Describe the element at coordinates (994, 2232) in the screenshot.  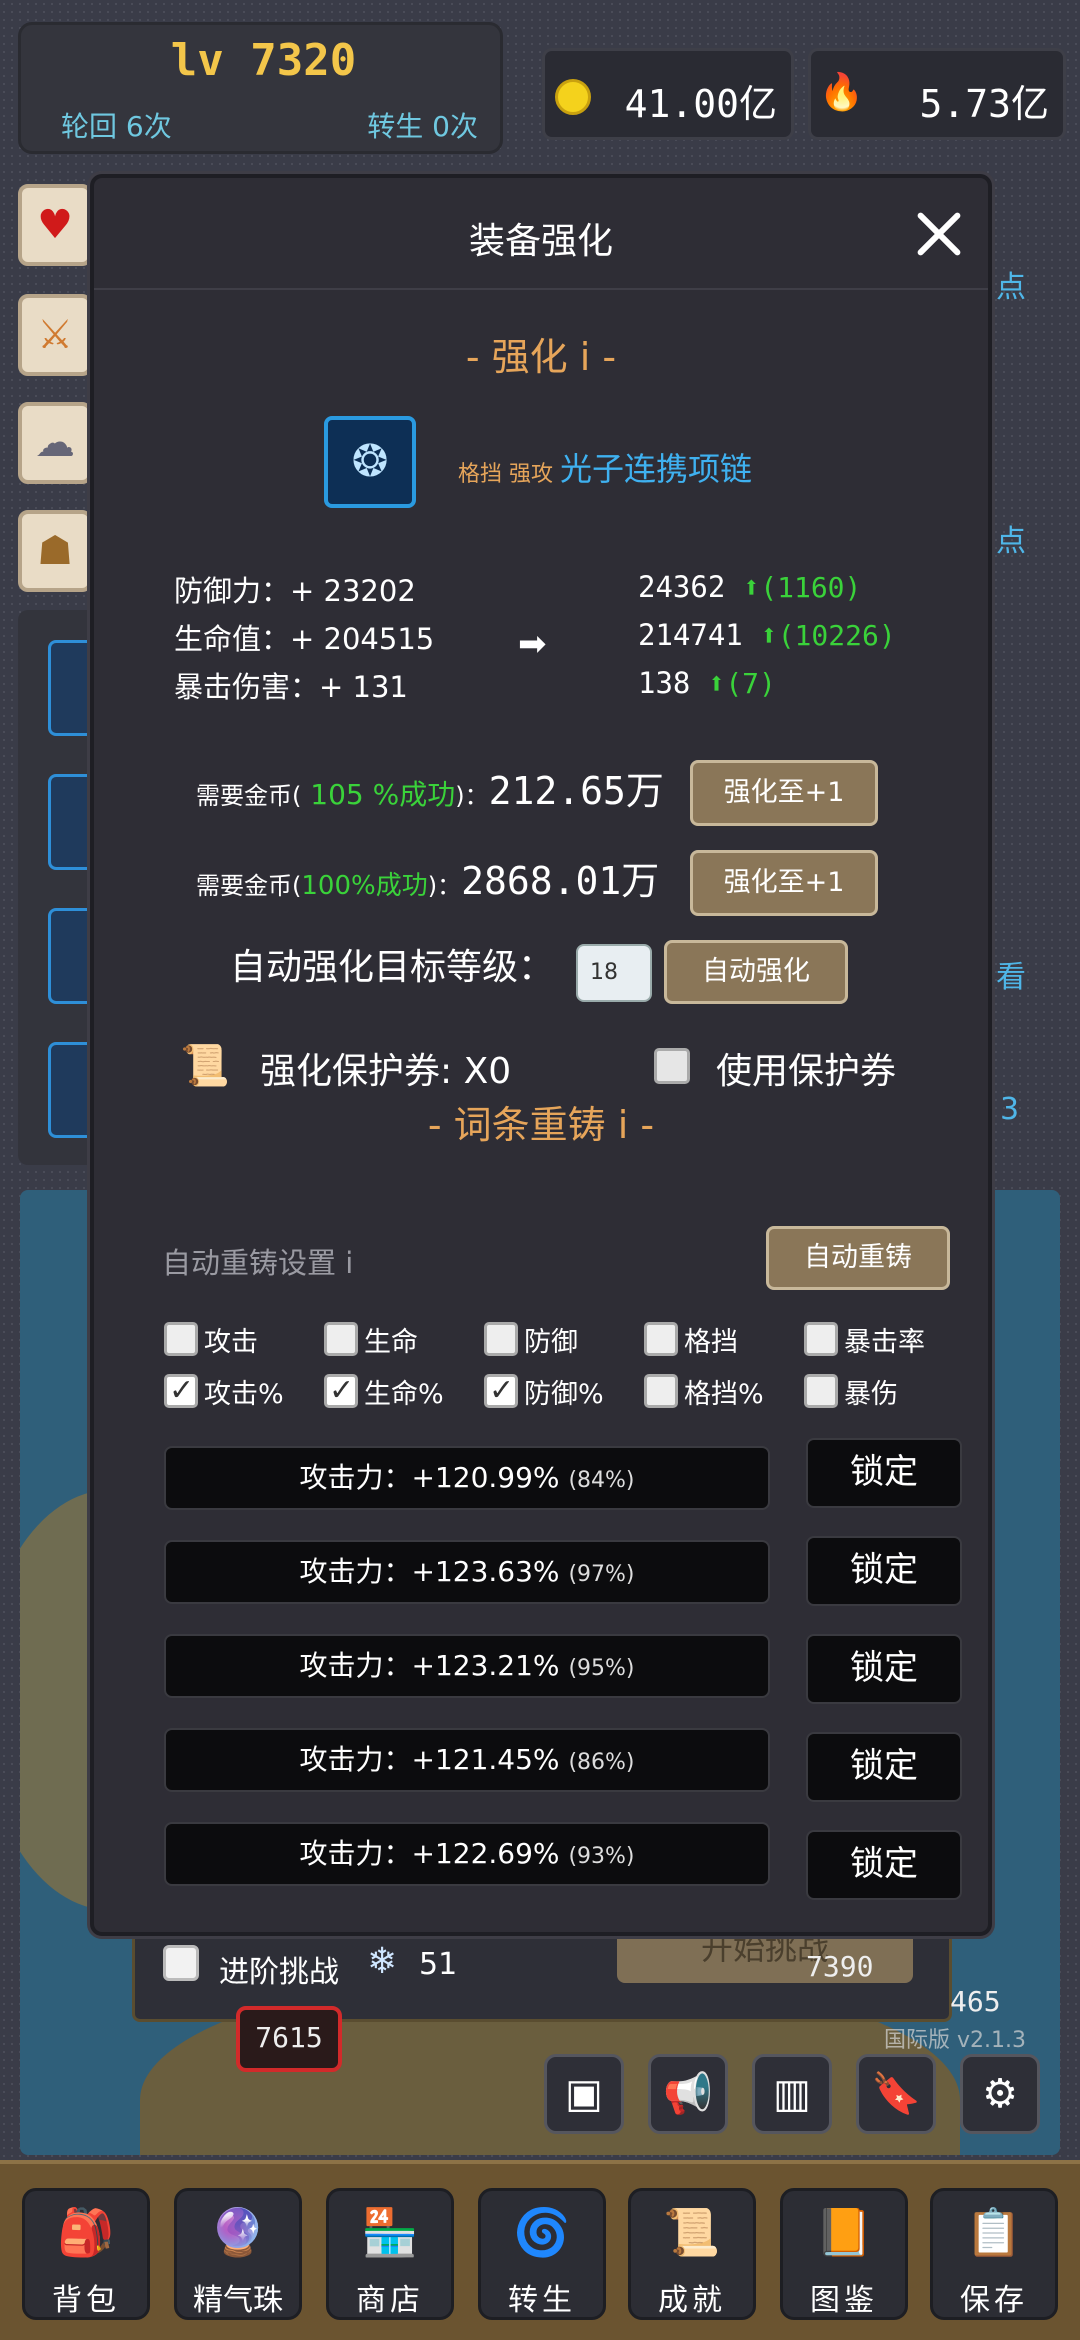
I see `save-icon: 📋` at that location.